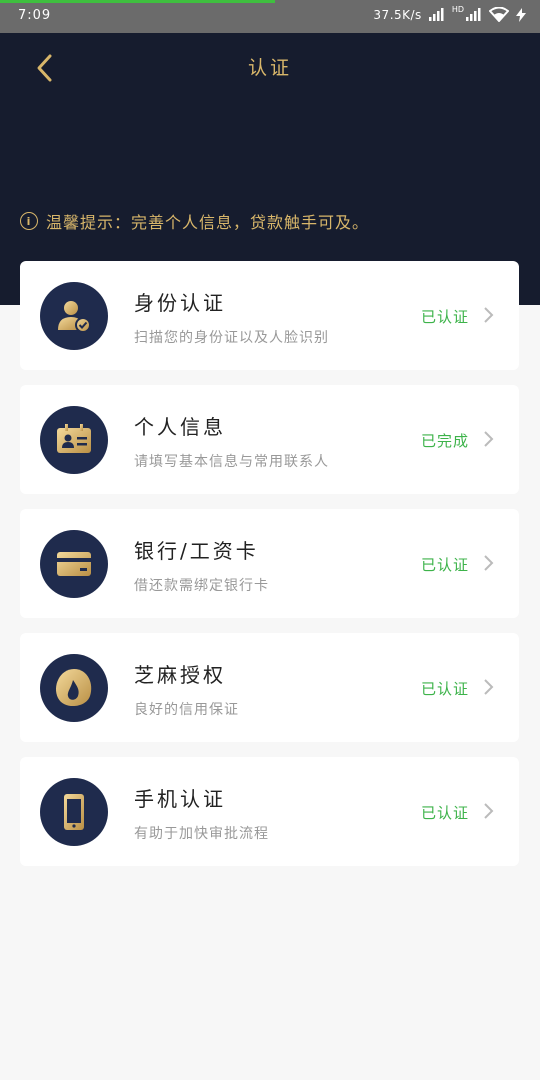 Image resolution: width=540 pixels, height=1080 pixels. Describe the element at coordinates (180, 303) in the screenshot. I see `item-title: 身份认证` at that location.